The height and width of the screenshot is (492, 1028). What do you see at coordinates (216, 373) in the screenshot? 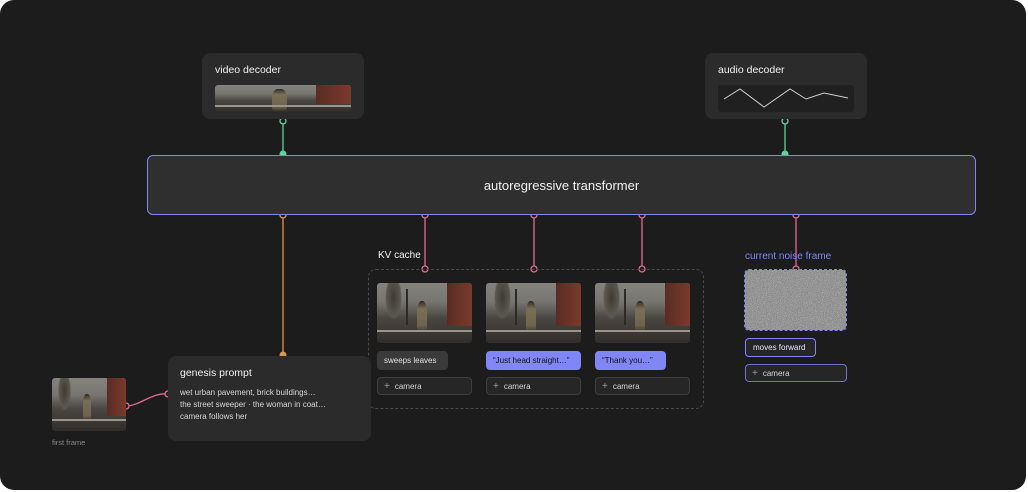
I see `genesis-title: genesis prompt` at bounding box center [216, 373].